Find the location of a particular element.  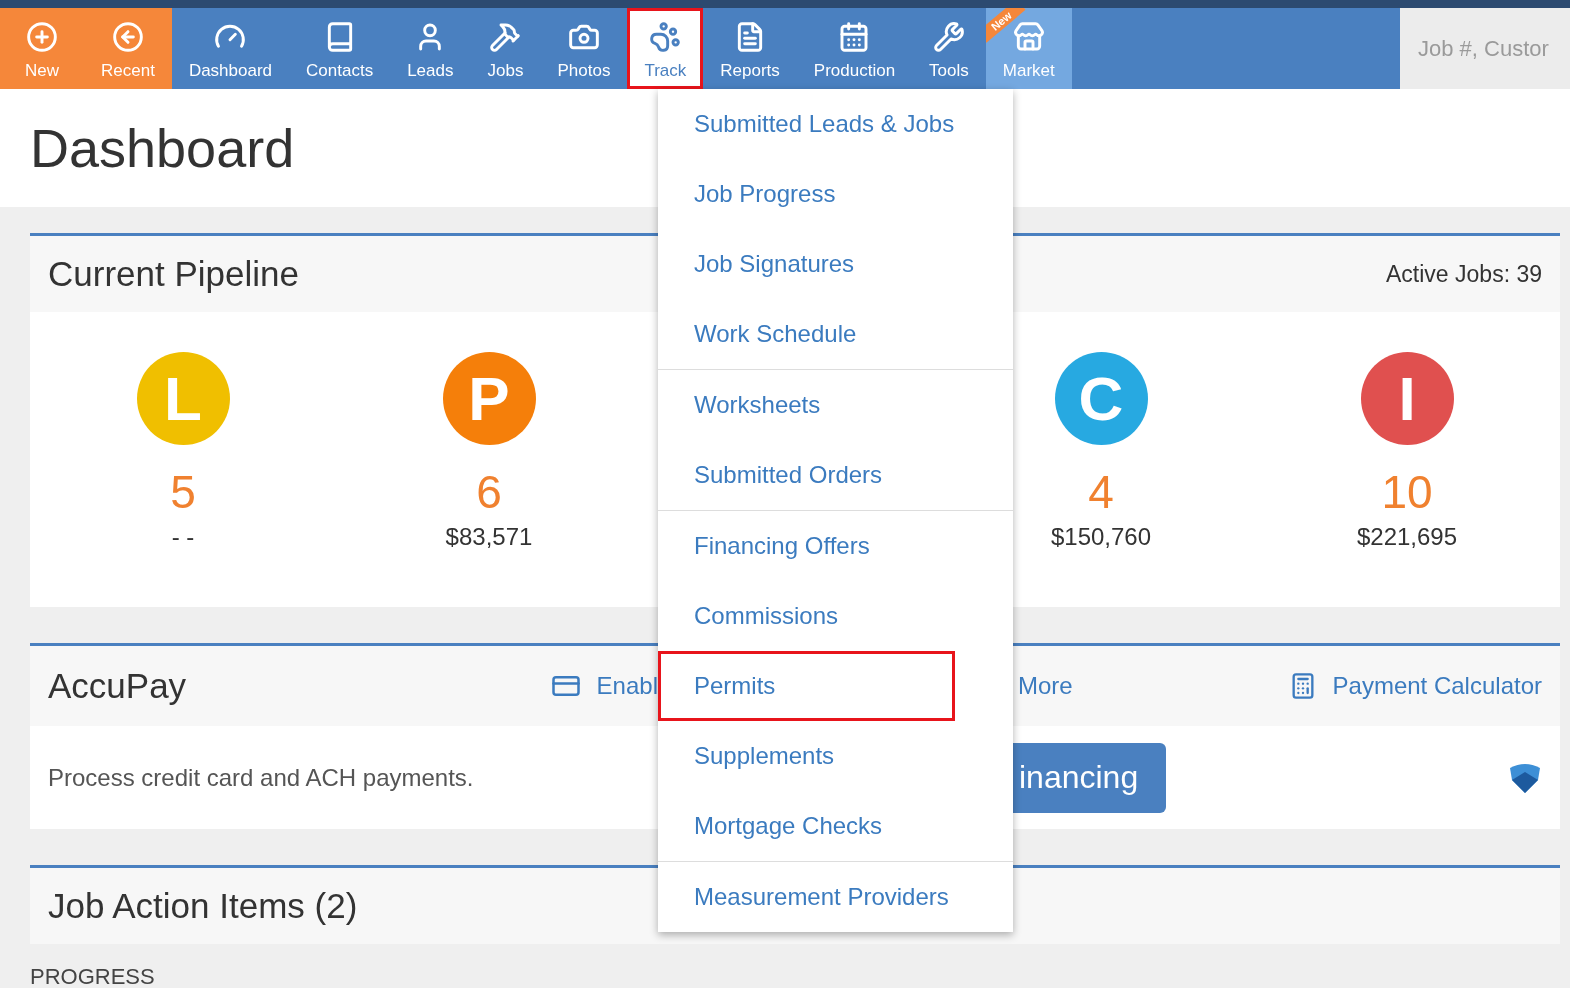

stage-letter-circle: I is located at coordinates (1407, 398).